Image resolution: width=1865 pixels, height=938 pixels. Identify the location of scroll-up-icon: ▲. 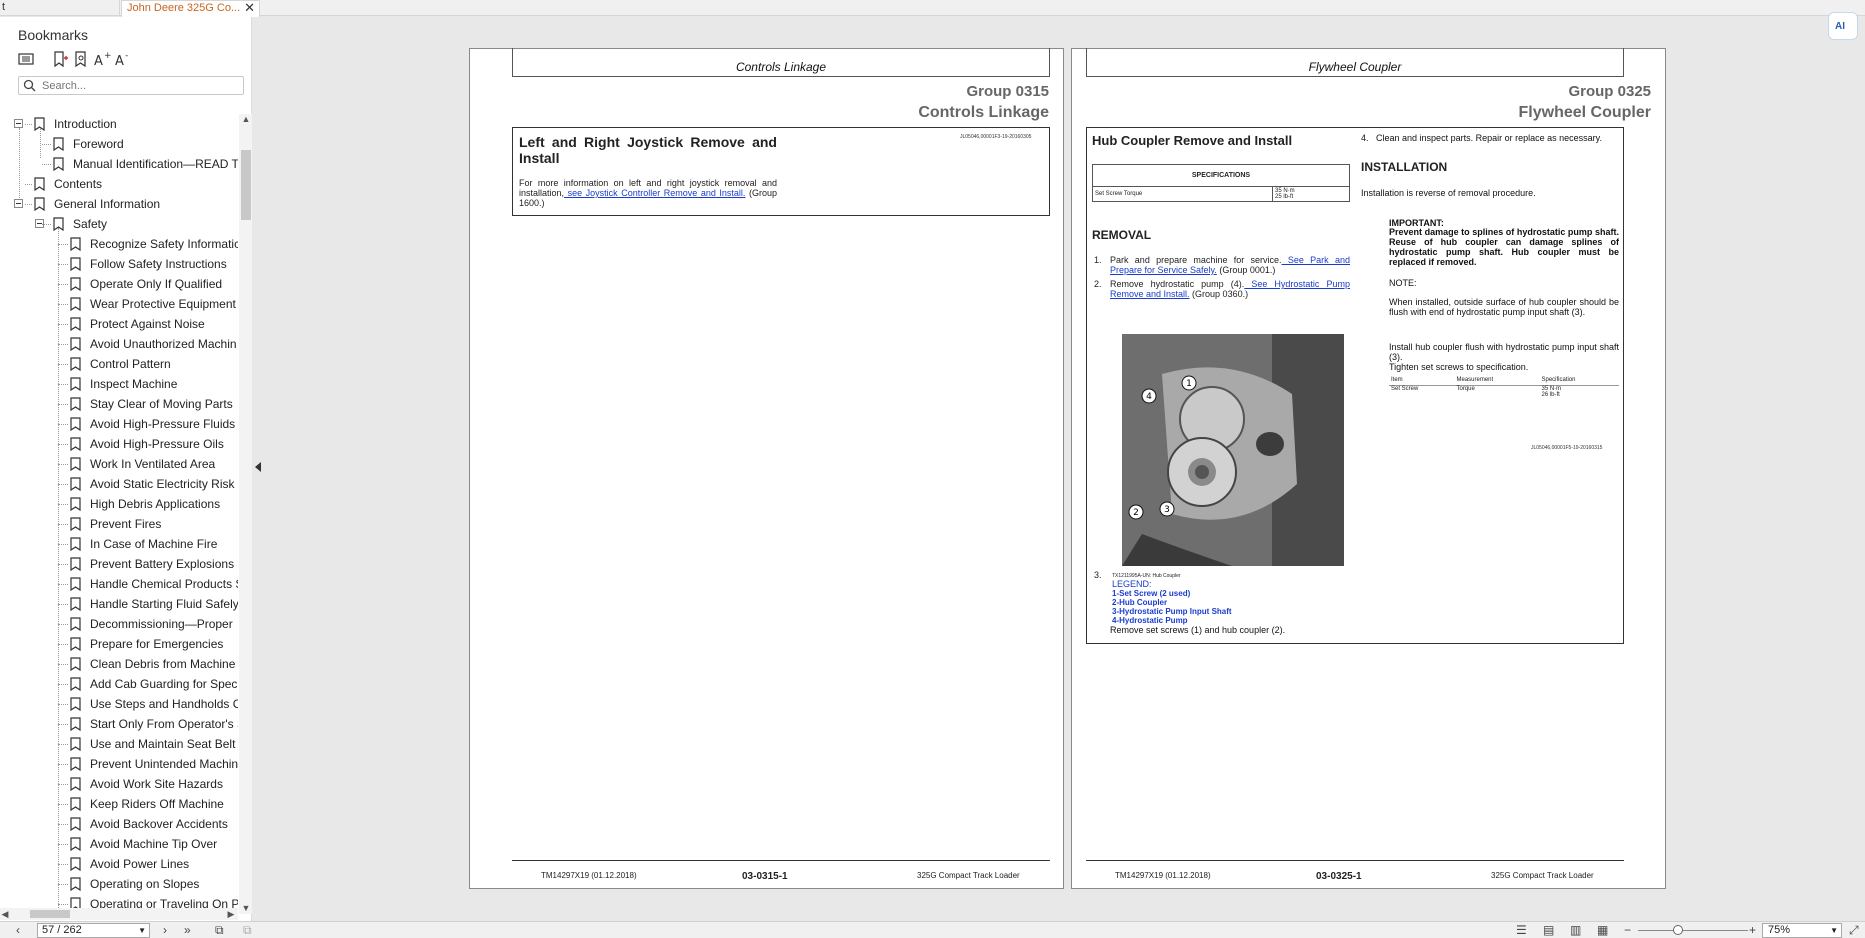
(246, 119).